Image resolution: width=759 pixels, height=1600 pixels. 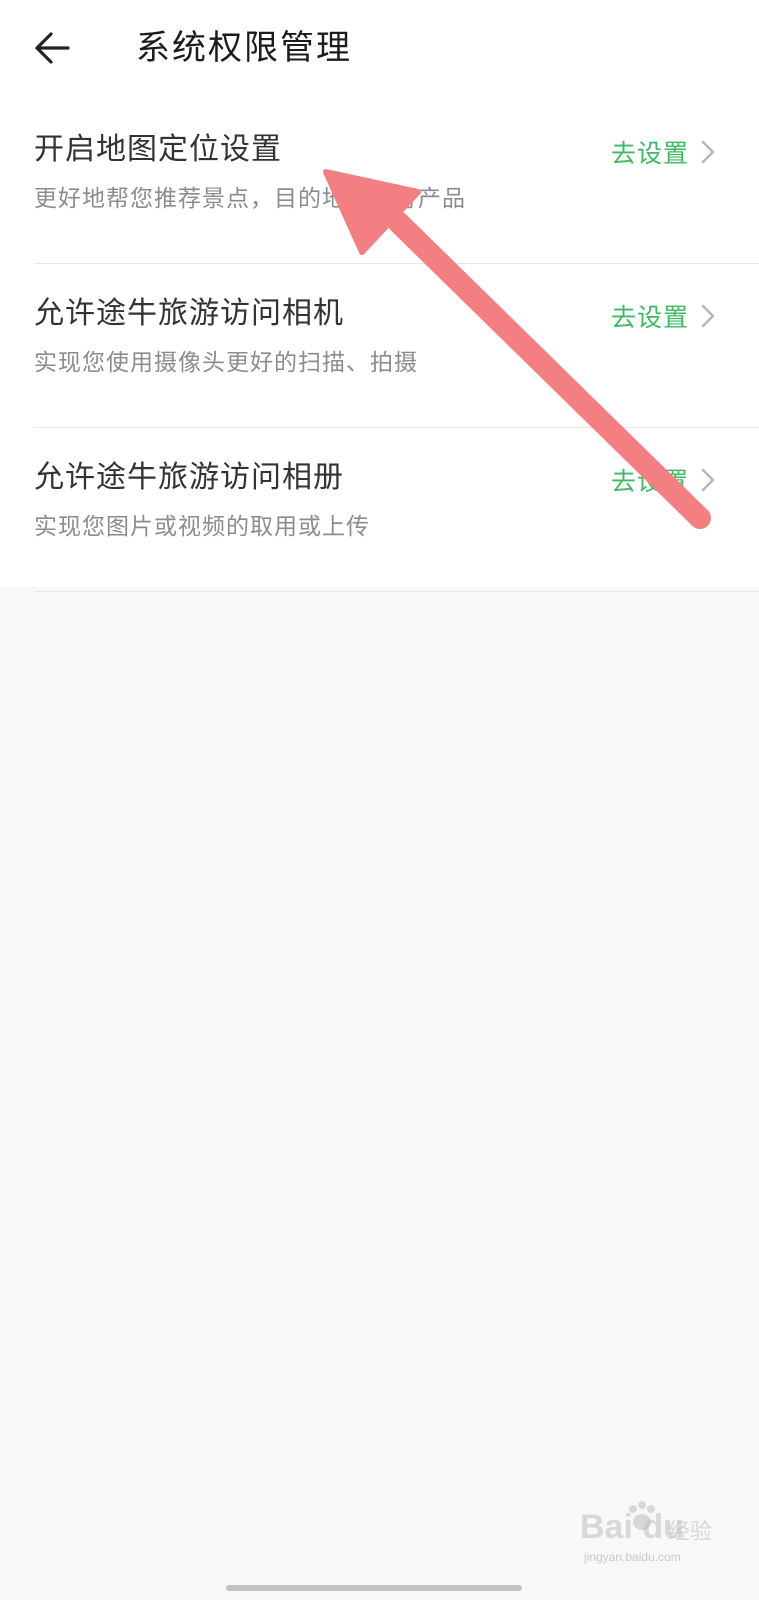 What do you see at coordinates (642, 1515) in the screenshot?
I see `paw-icon` at bounding box center [642, 1515].